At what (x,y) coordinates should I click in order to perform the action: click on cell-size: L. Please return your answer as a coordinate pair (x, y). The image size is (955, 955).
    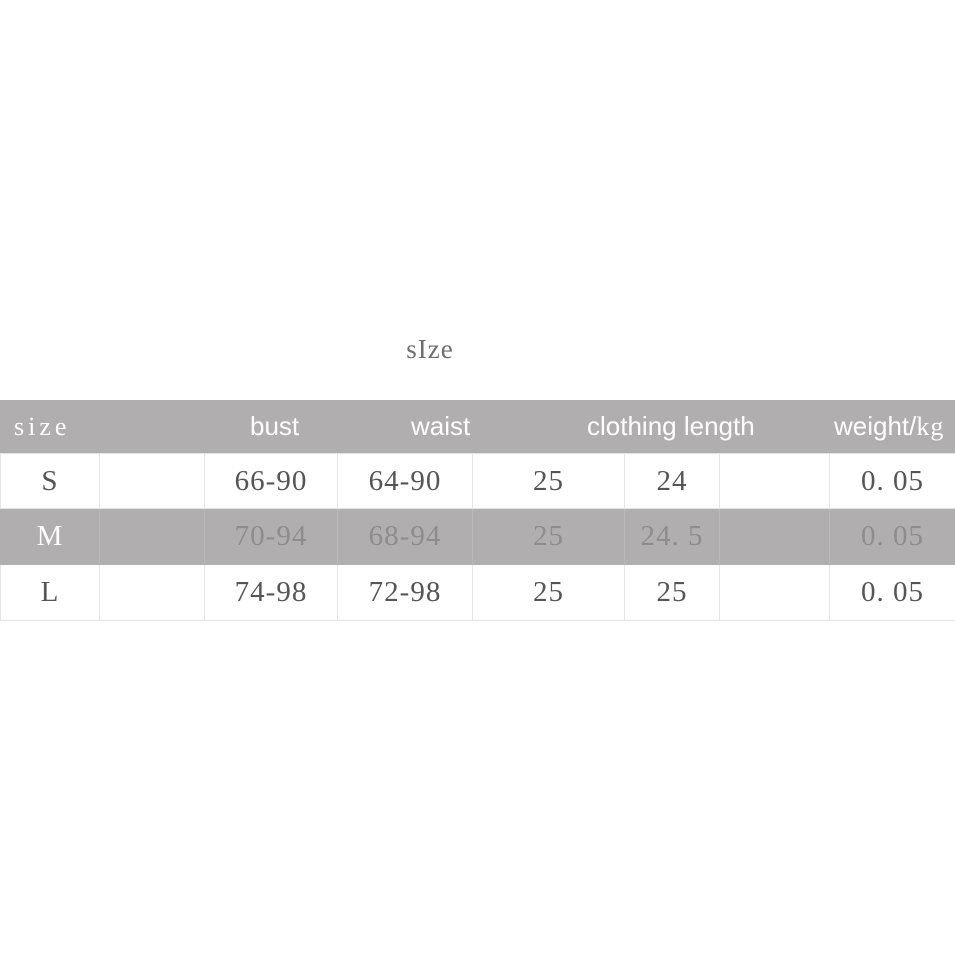
    Looking at the image, I should click on (50, 592).